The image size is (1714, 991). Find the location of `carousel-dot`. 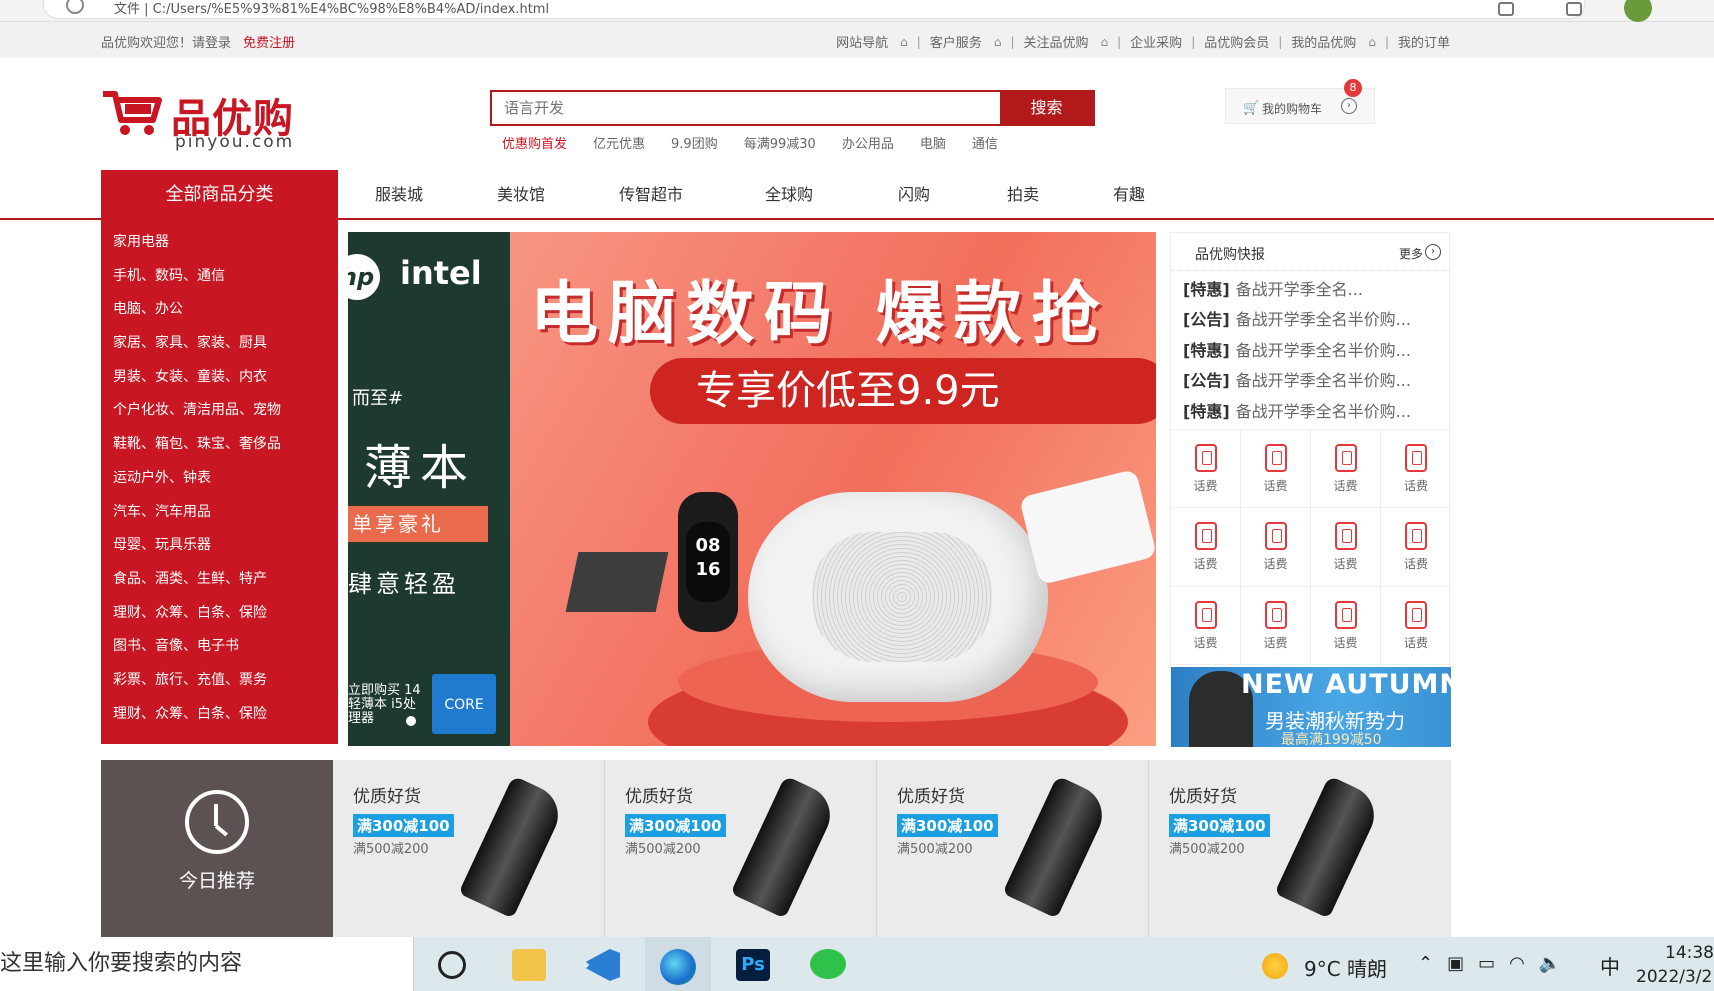

carousel-dot is located at coordinates (411, 721).